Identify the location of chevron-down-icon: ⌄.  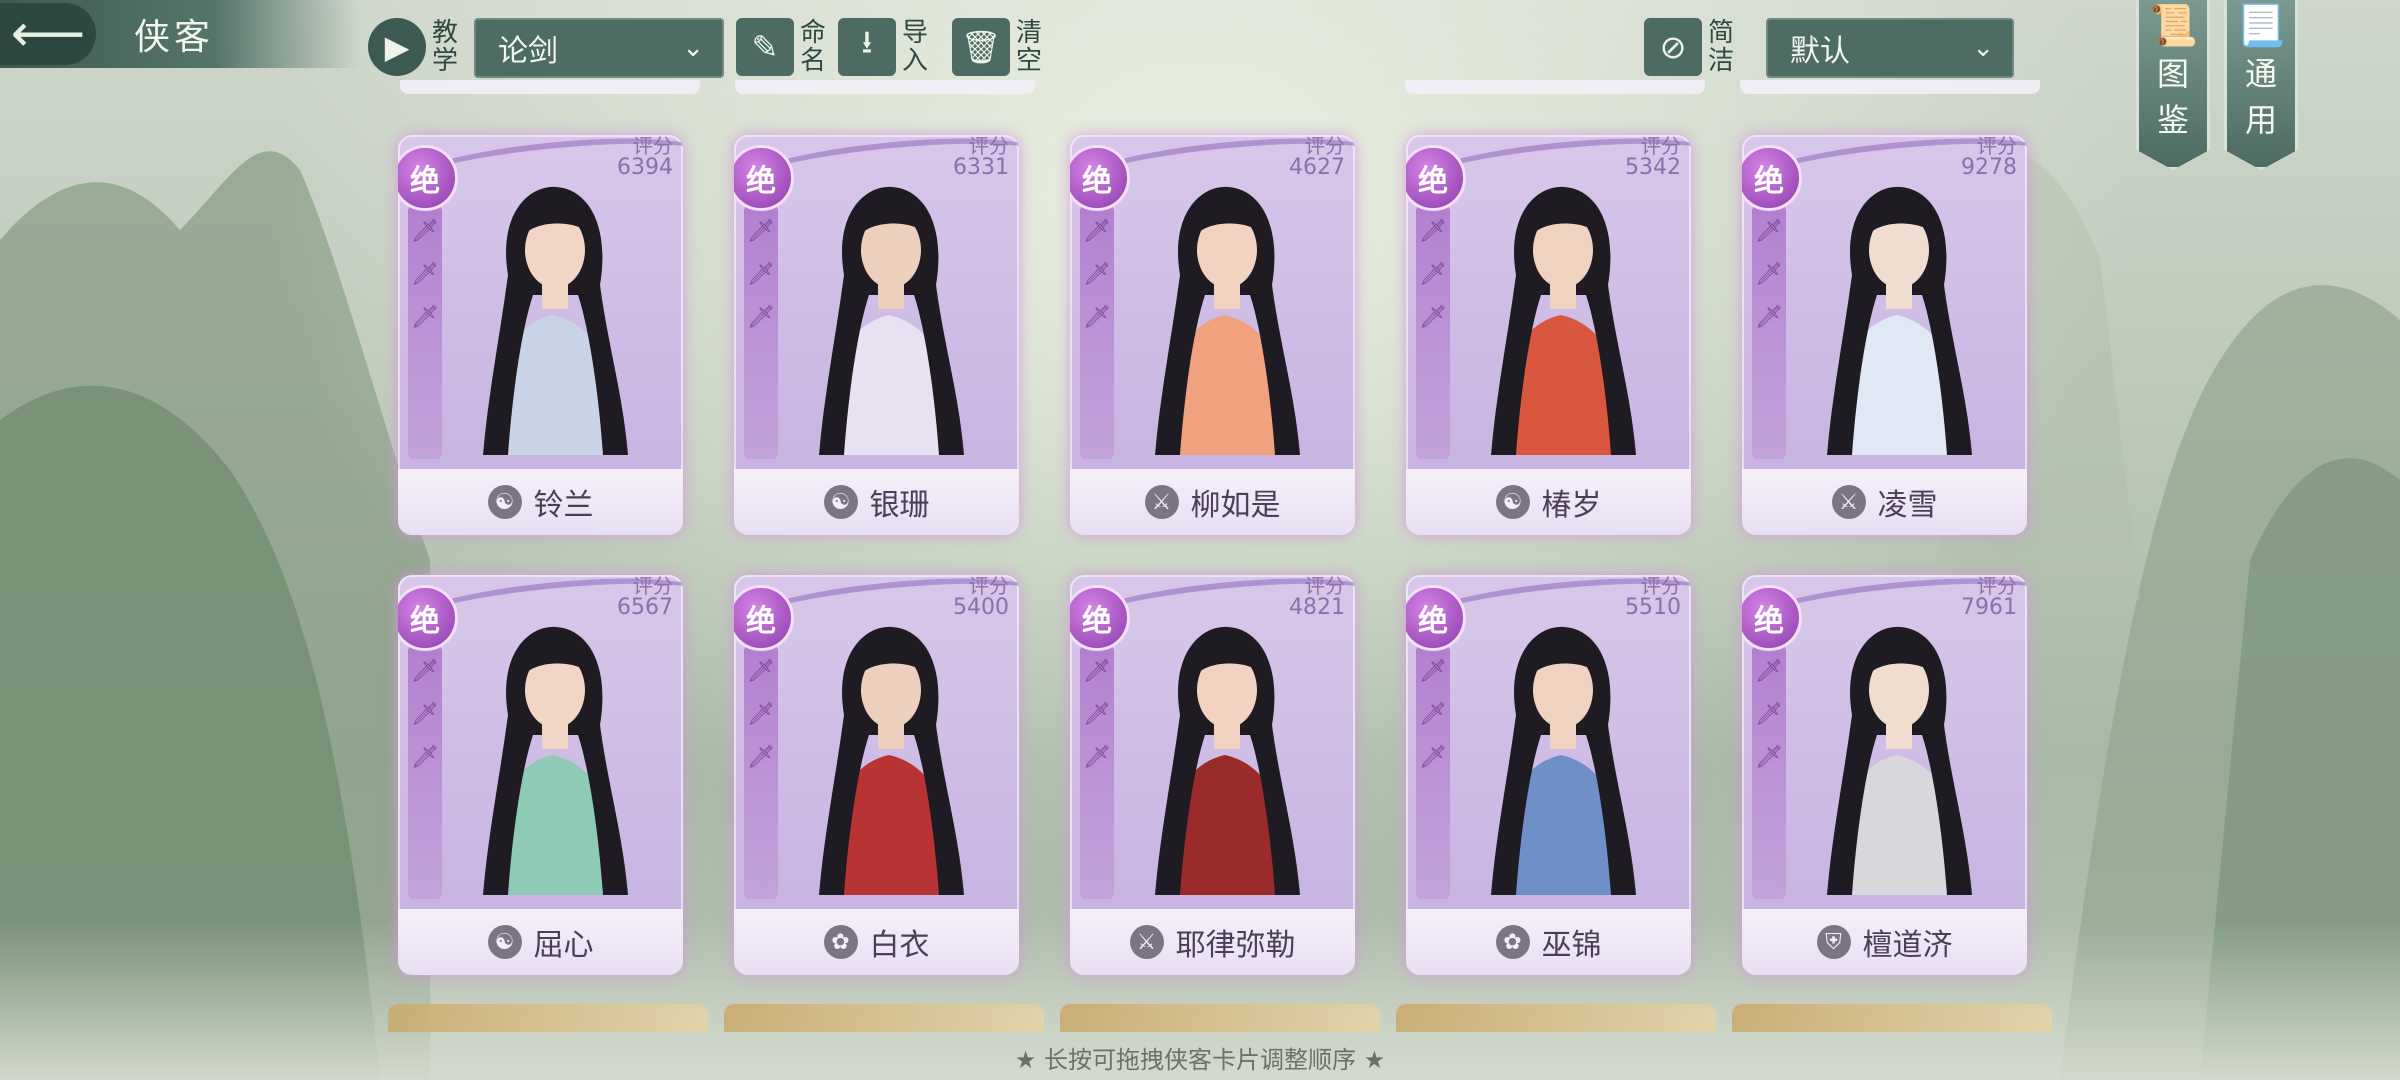
(1983, 48).